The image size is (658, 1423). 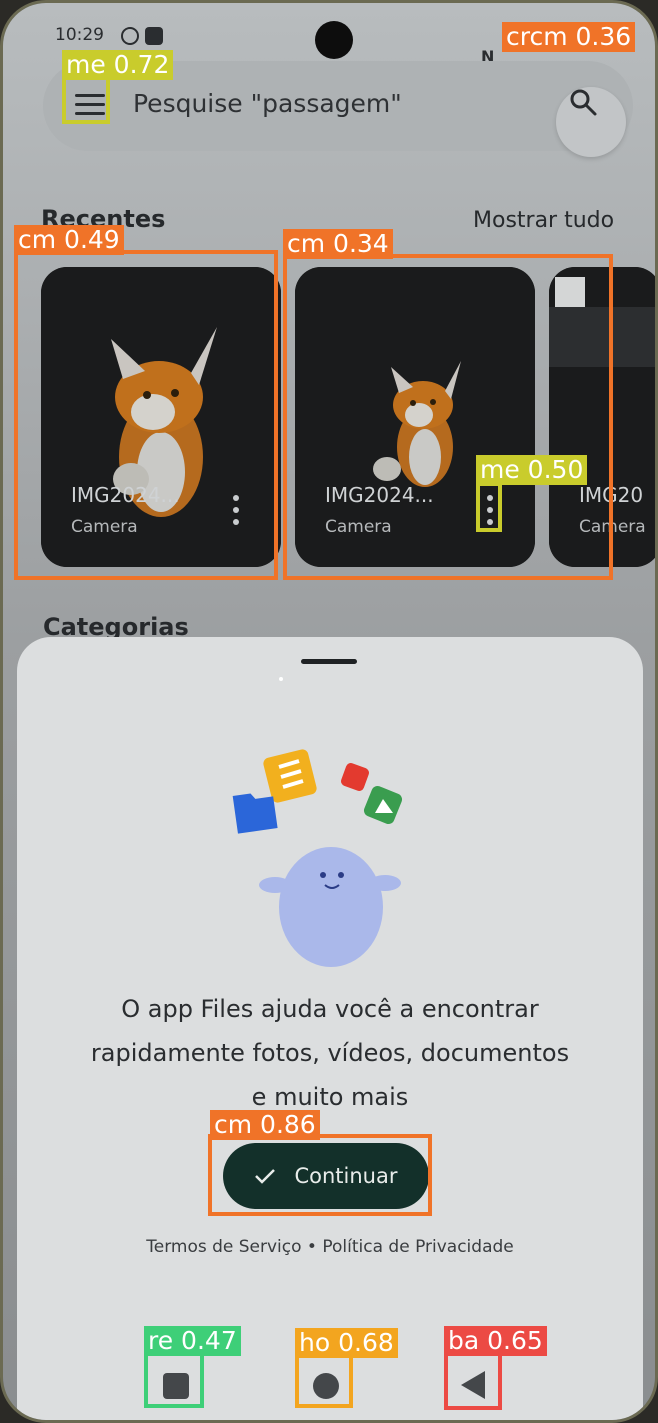 I want to click on show-all-link: Mostrar tudo, so click(x=543, y=220).